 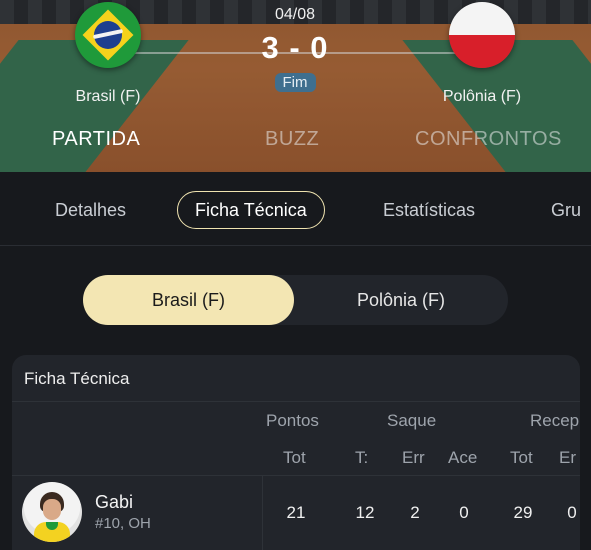 I want to click on toggle-brasil: Brasil (F), so click(x=188, y=300).